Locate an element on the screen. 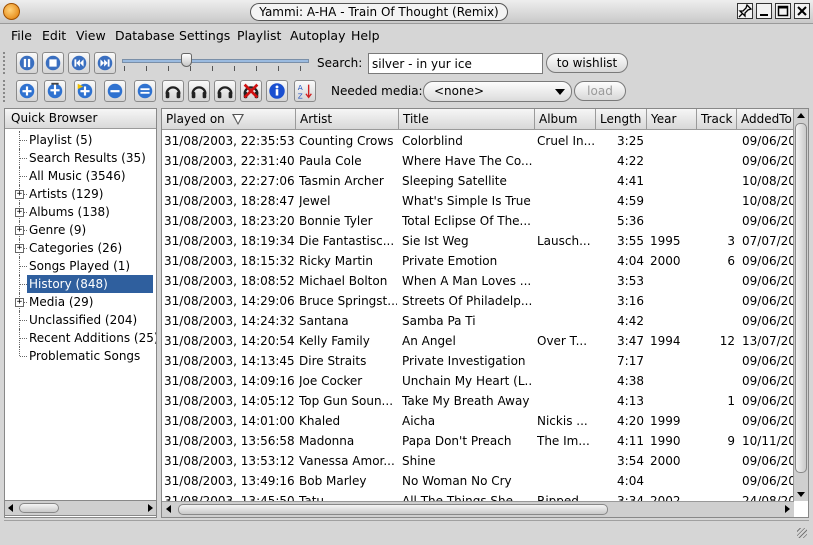 The image size is (813, 545). column-header-year: Year is located at coordinates (672, 119).